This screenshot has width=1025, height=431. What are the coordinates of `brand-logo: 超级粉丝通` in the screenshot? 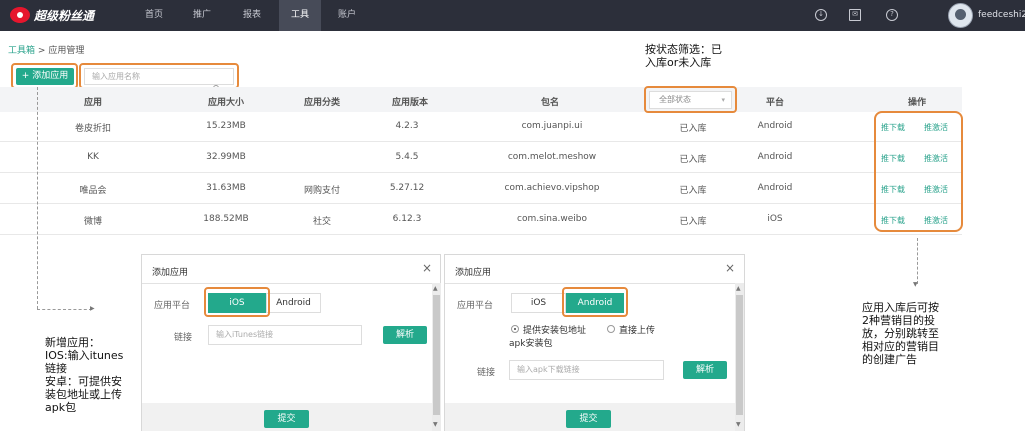 It's located at (52, 15).